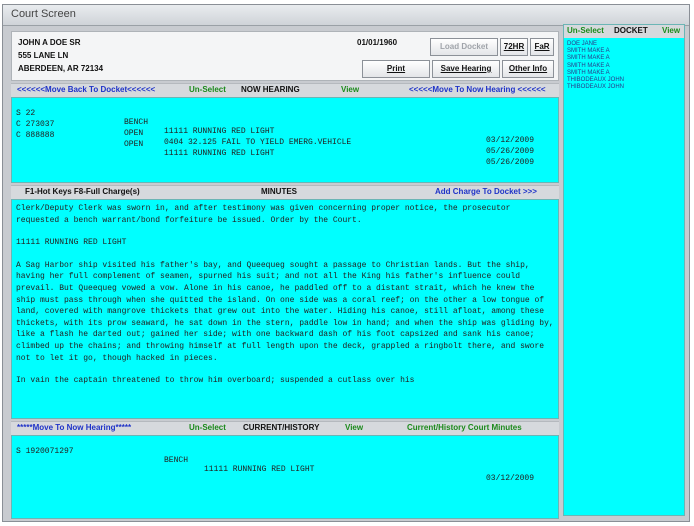 This screenshot has width=694, height=526. I want to click on now-hearing-title: NOW HEARING, so click(270, 89).